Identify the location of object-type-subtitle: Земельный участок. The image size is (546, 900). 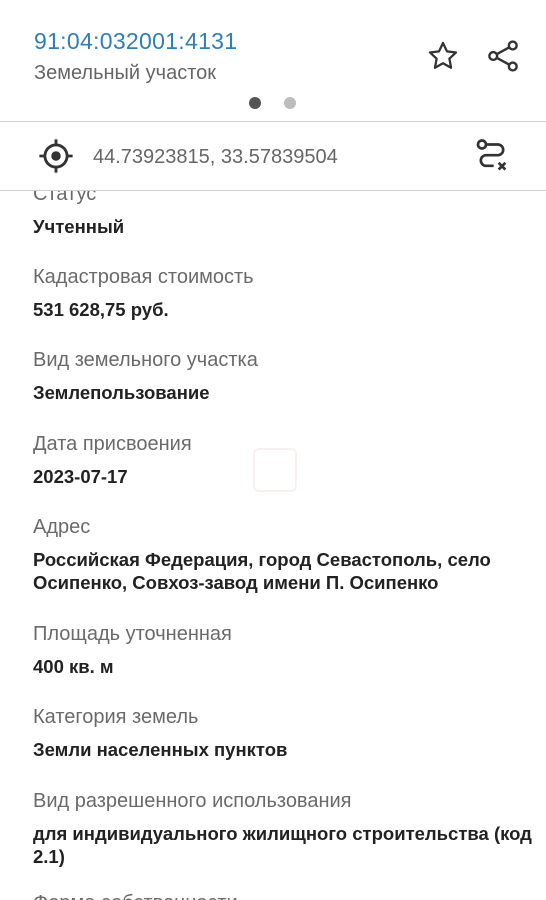
(125, 73).